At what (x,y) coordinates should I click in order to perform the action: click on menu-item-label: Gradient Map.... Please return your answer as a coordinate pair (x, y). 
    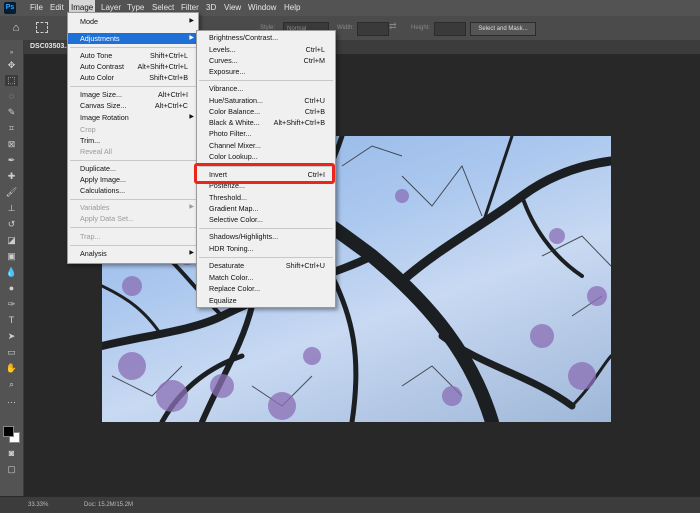
    Looking at the image, I should click on (234, 208).